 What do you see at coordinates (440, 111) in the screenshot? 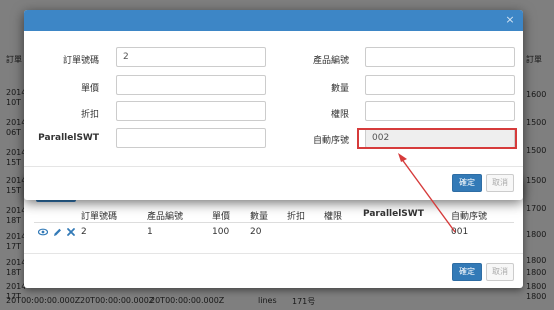
I see `permission-input` at bounding box center [440, 111].